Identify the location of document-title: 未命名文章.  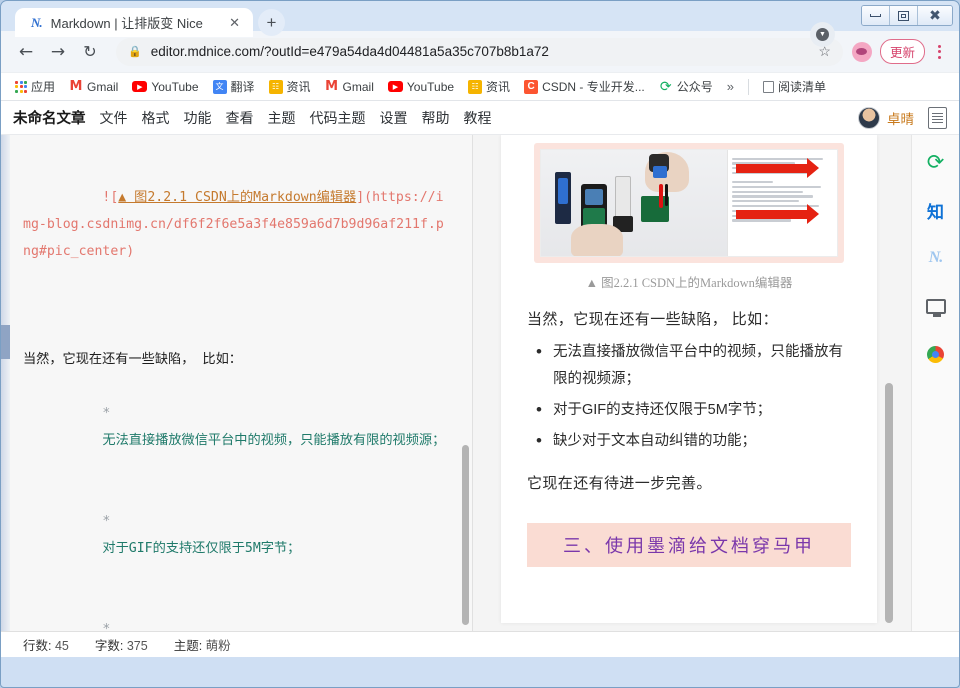
(49, 117).